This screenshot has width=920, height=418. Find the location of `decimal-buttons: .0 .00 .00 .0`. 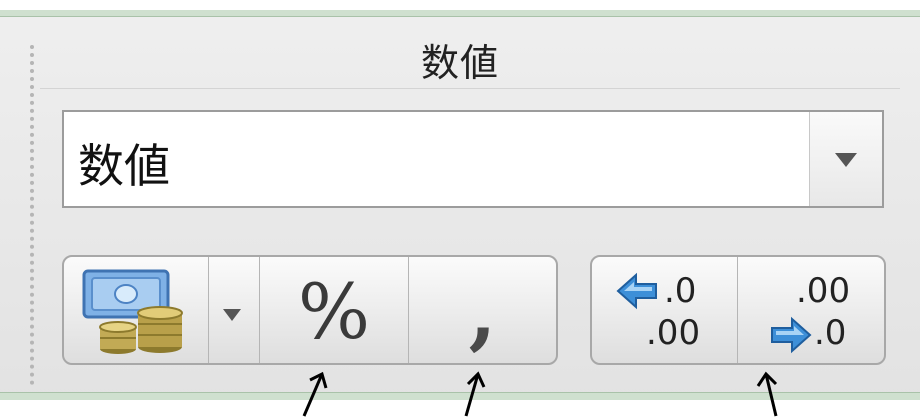

decimal-buttons: .0 .00 .00 .0 is located at coordinates (738, 310).